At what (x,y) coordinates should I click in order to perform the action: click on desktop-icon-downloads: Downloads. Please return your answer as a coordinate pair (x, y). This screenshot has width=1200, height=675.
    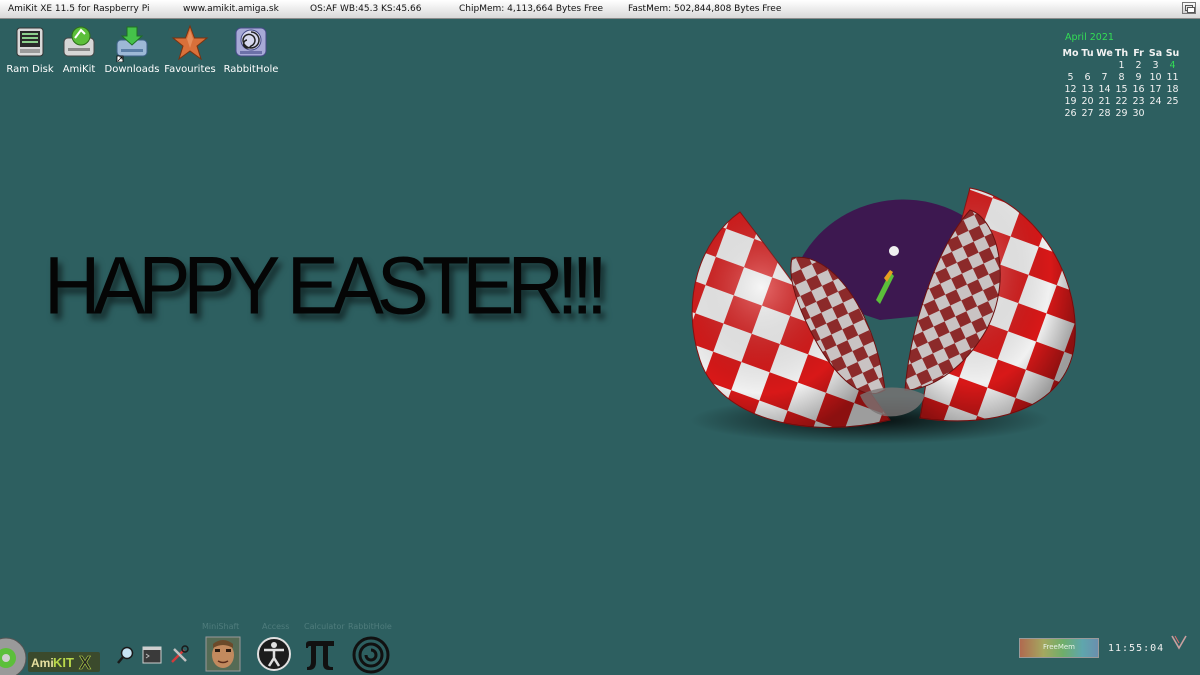
    Looking at the image, I should click on (132, 49).